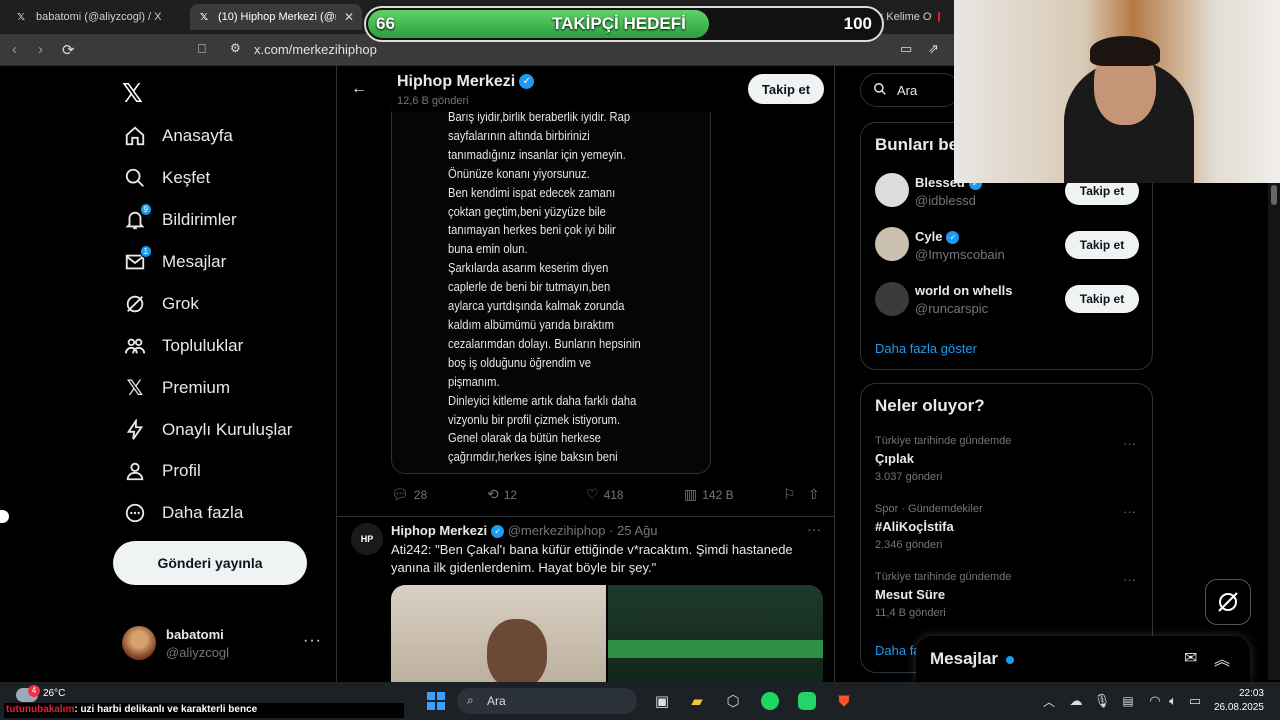 Image resolution: width=1280 pixels, height=720 pixels. I want to click on sidebar-item-profile: Profil, so click(161, 471).